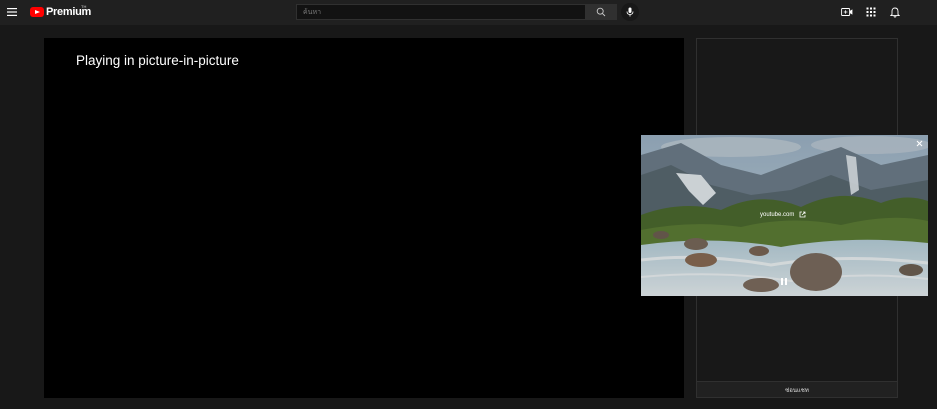 The height and width of the screenshot is (409, 937). I want to click on pip-close-button, so click(919, 143).